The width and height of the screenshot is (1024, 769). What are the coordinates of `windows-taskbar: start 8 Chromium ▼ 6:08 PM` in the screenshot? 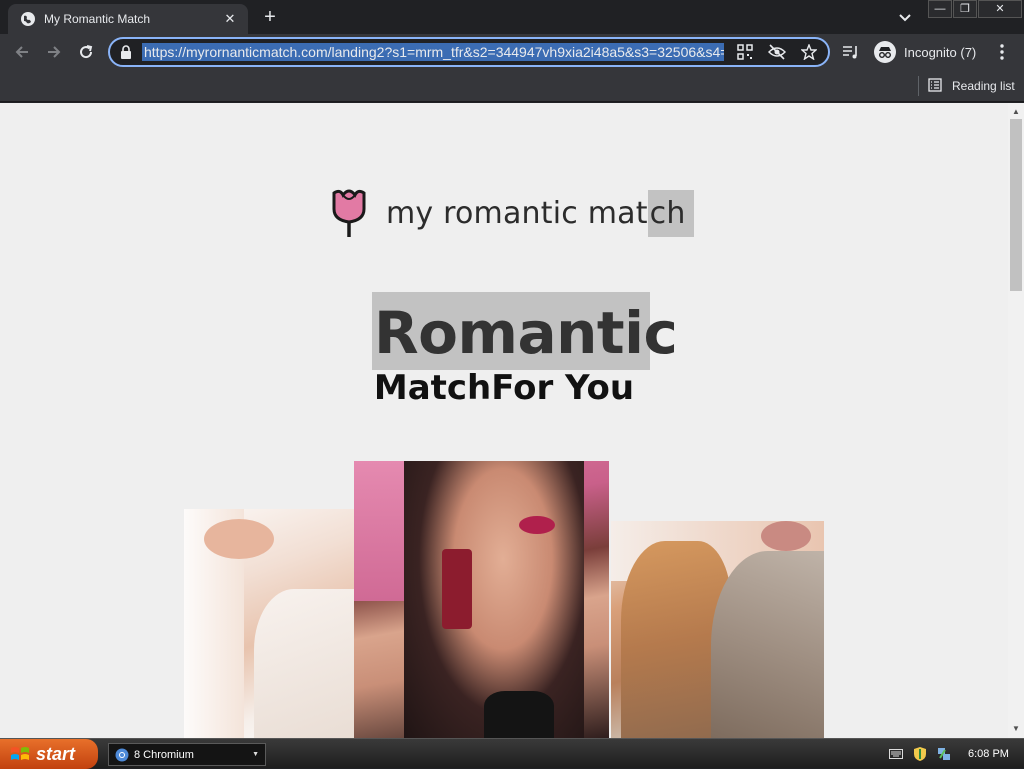 It's located at (512, 753).